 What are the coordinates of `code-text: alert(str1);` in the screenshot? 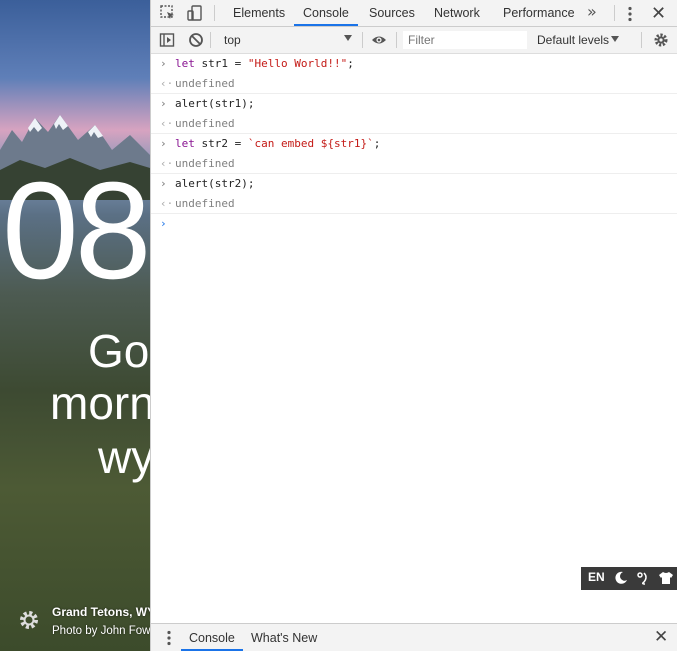 It's located at (215, 103).